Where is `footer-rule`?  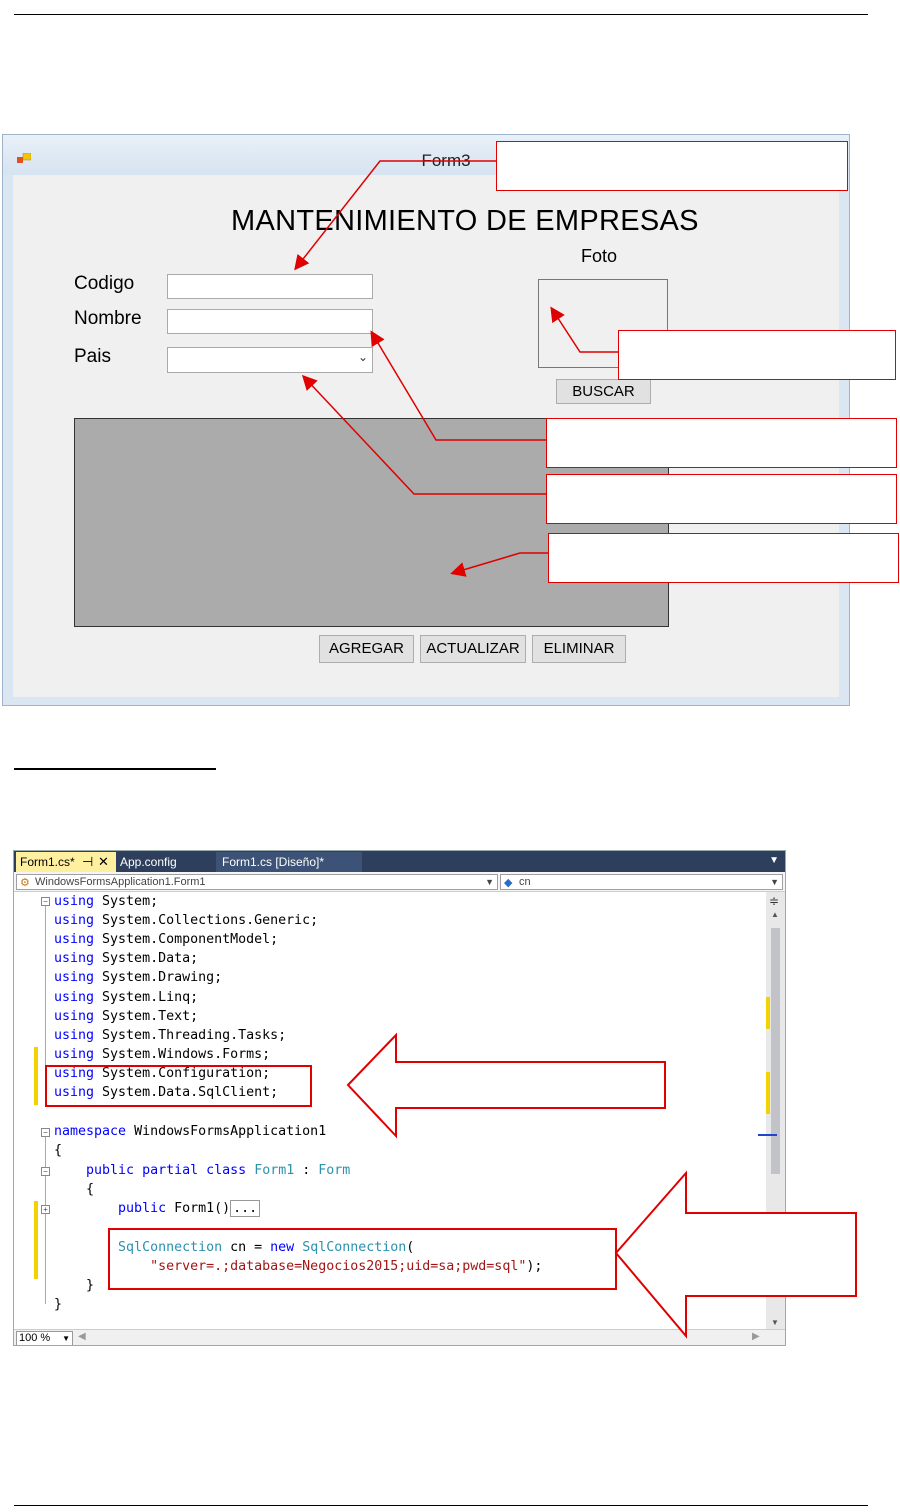
footer-rule is located at coordinates (441, 1505).